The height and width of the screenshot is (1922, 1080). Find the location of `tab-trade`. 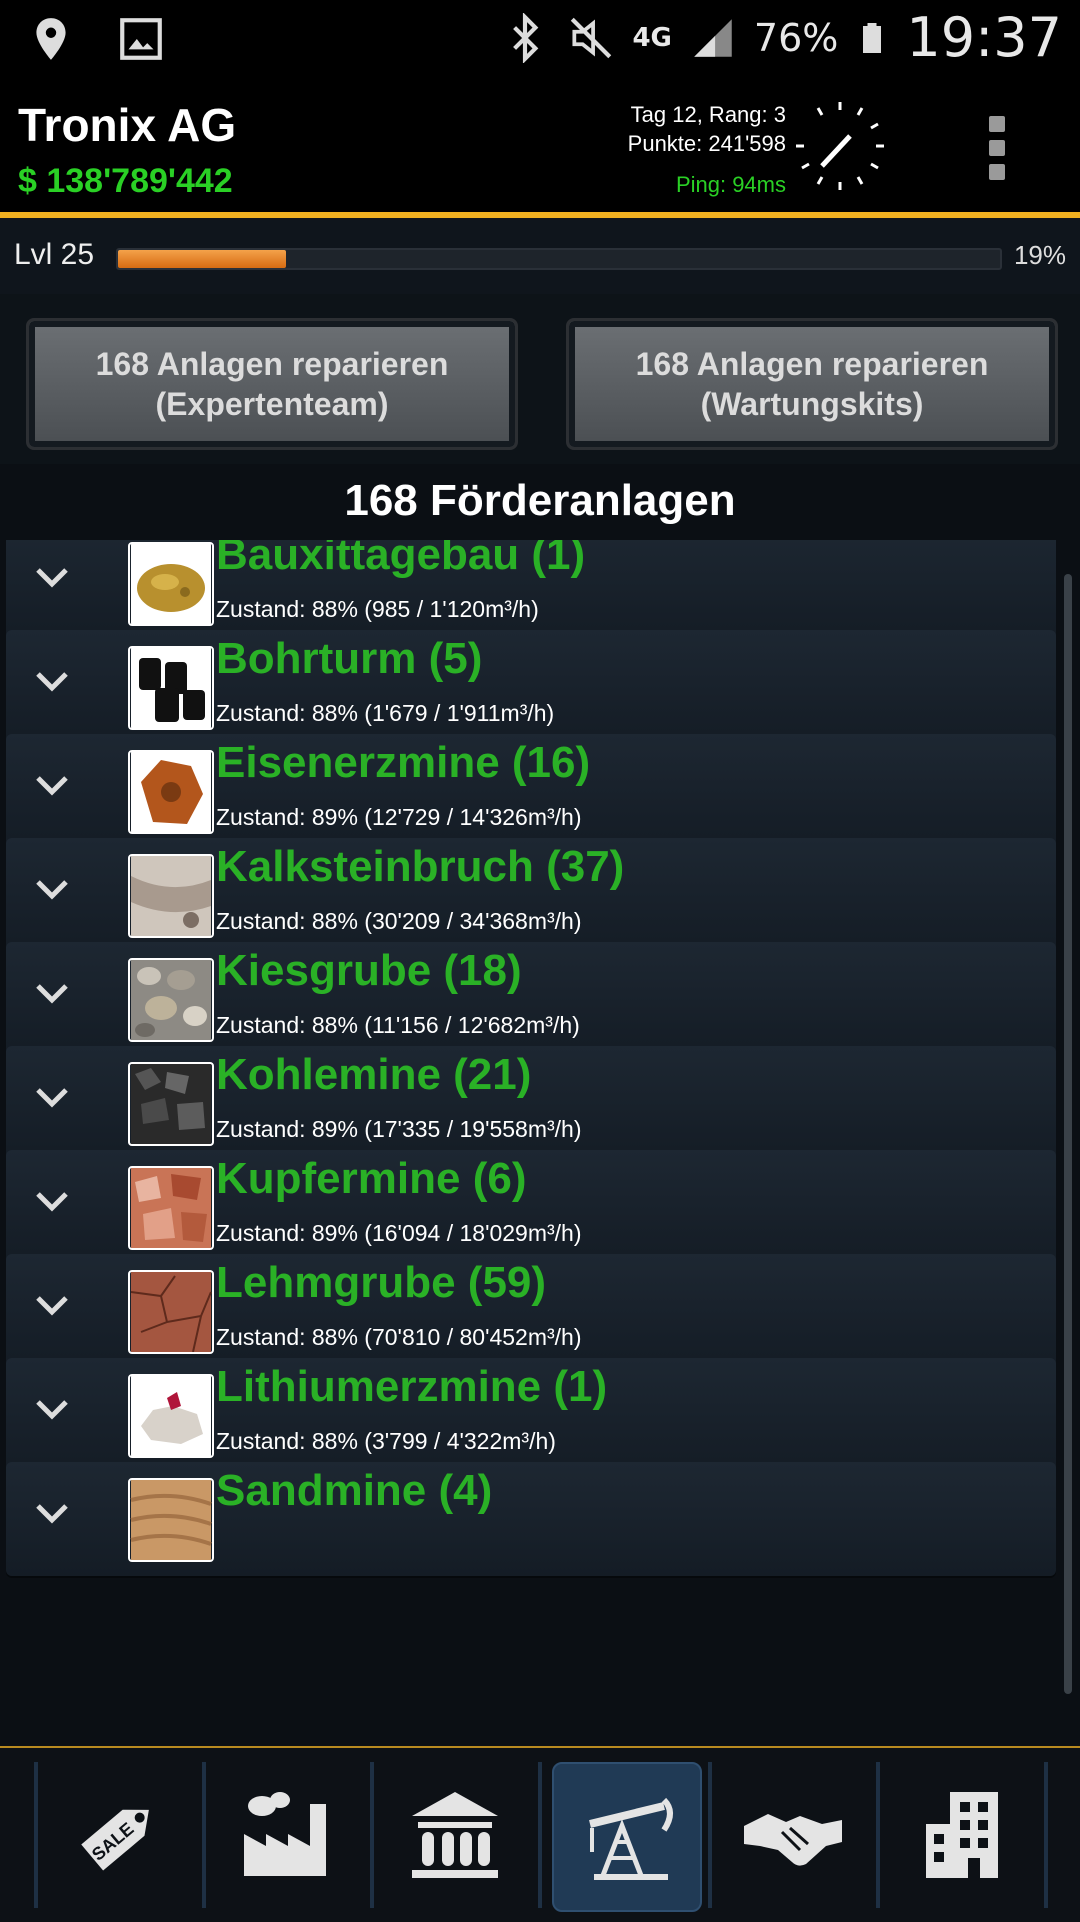

tab-trade is located at coordinates (793, 1835).